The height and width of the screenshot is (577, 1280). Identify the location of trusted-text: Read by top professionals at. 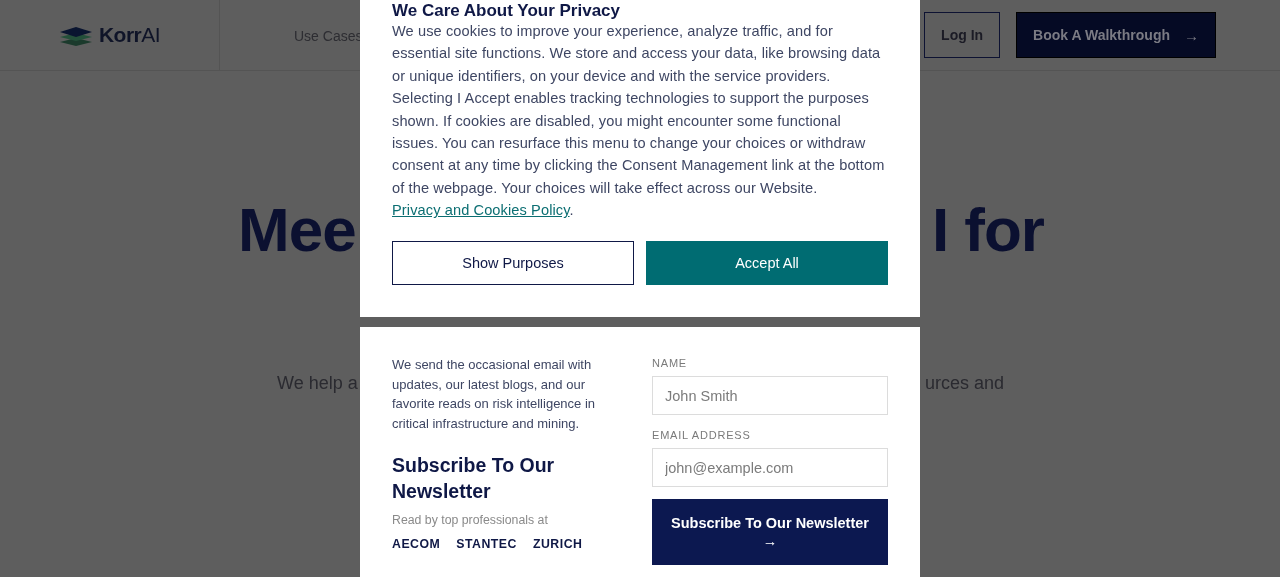
(470, 520).